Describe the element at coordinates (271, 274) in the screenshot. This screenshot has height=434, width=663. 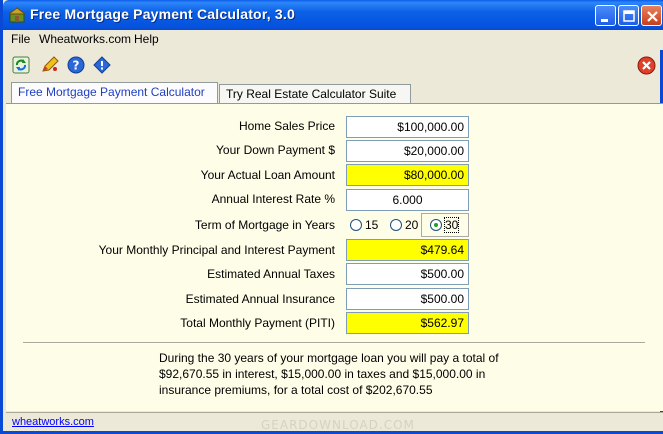
I see `annual-taxes-label: Estimated Annual Taxes` at that location.